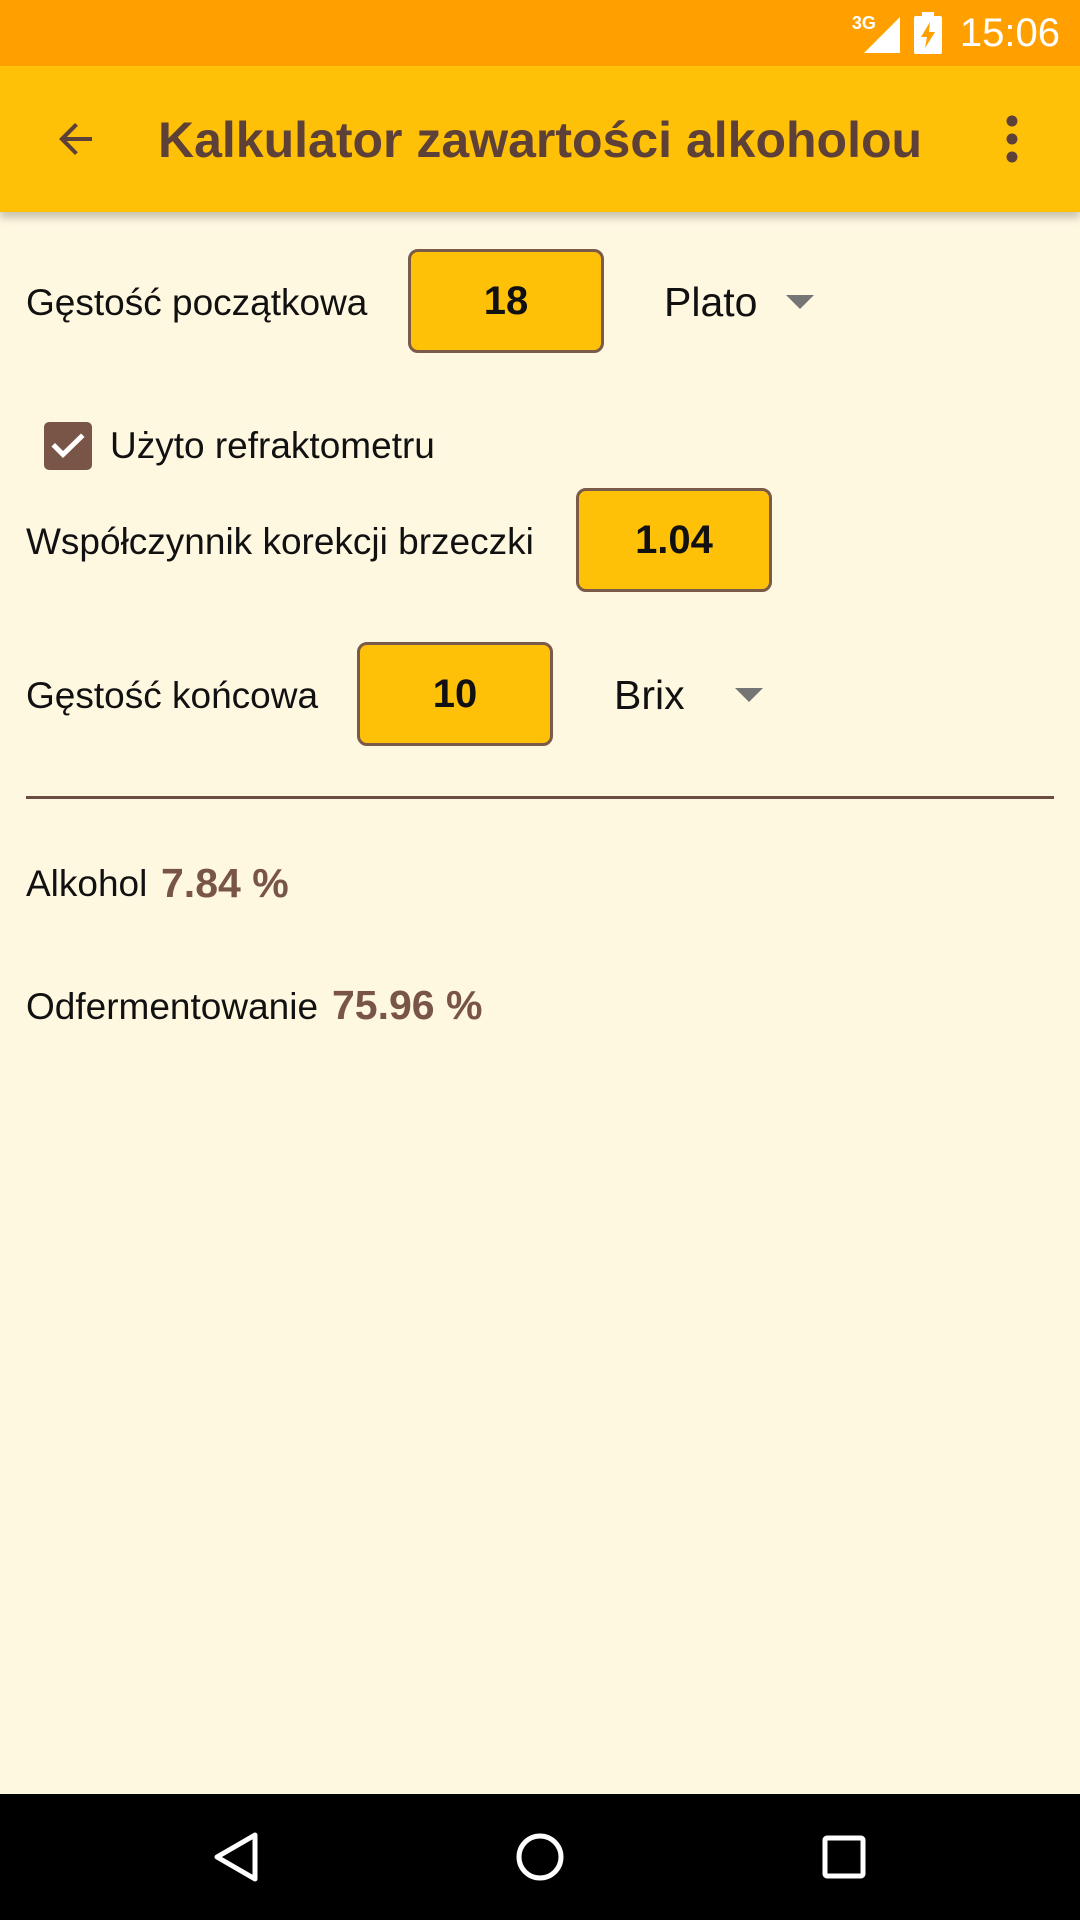 Image resolution: width=1080 pixels, height=1920 pixels. Describe the element at coordinates (540, 797) in the screenshot. I see `divider` at that location.